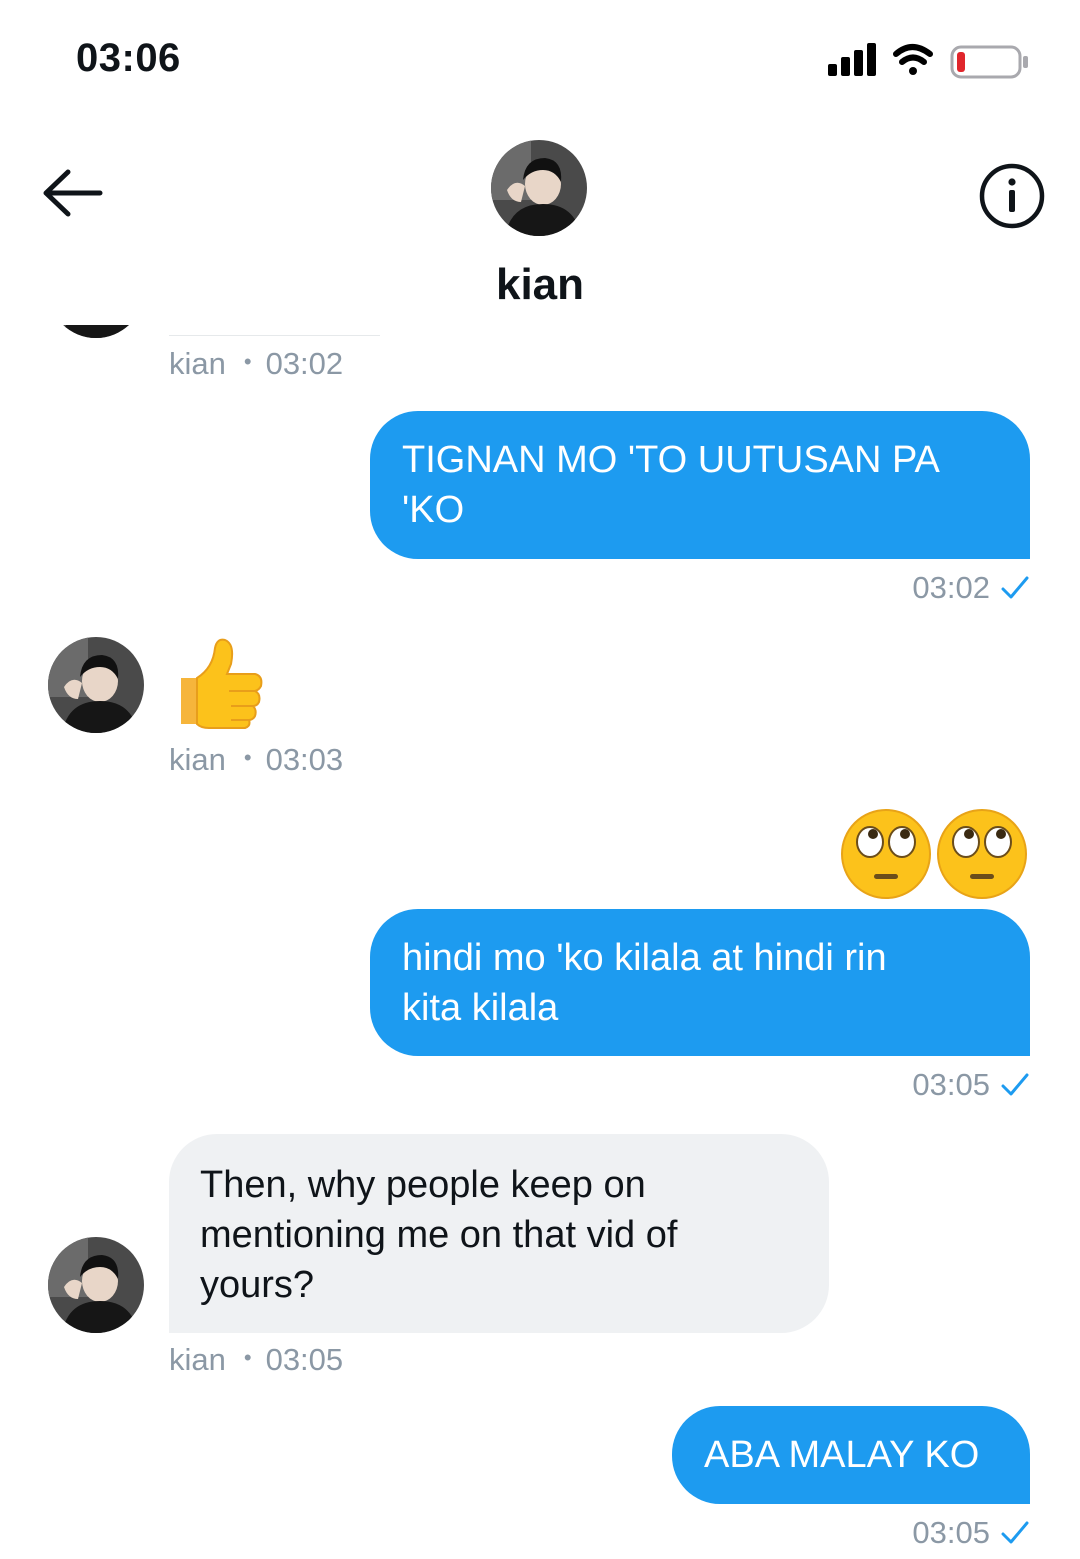  I want to click on message-meta: kian • 03:05, so click(256, 1360).